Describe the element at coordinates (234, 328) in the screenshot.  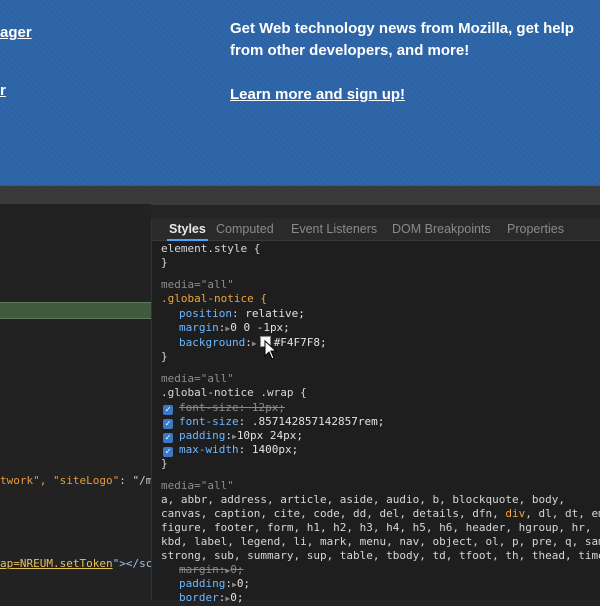
I see `css-property: margin:▶0 0 -1px;` at that location.